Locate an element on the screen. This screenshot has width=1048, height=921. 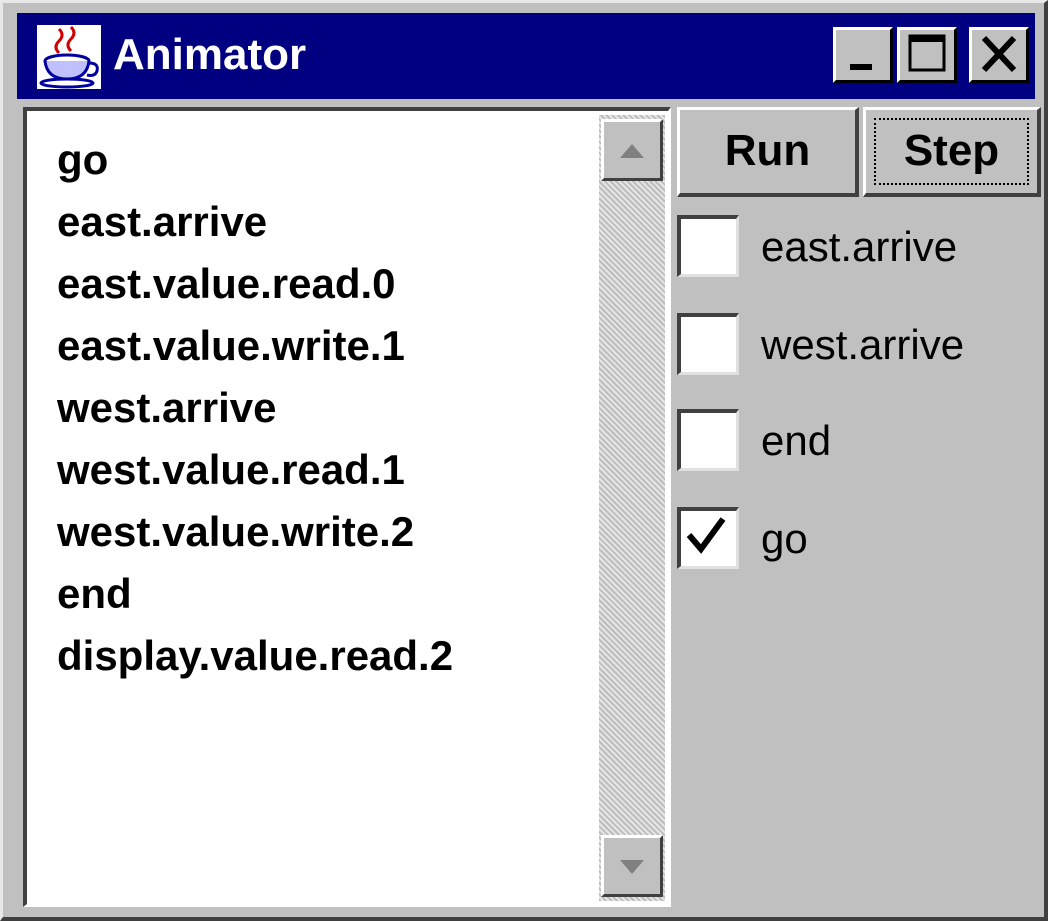
list-item: west.arrive is located at coordinates (255, 408).